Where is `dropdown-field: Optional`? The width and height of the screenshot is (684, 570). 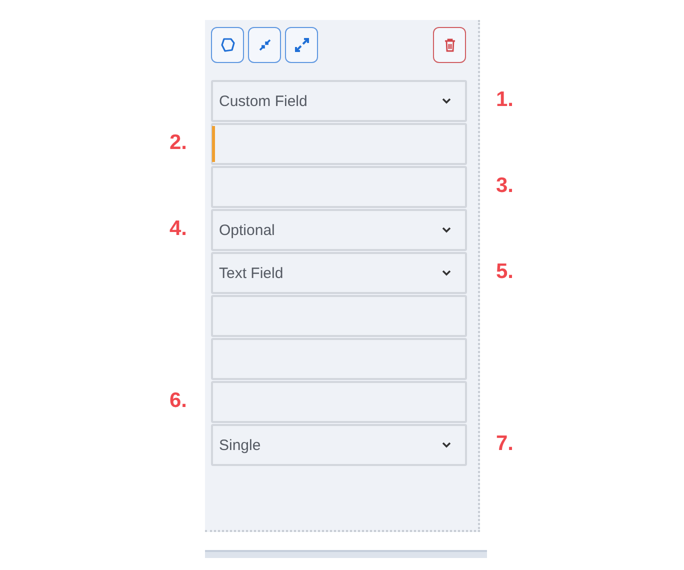
dropdown-field: Optional is located at coordinates (339, 230).